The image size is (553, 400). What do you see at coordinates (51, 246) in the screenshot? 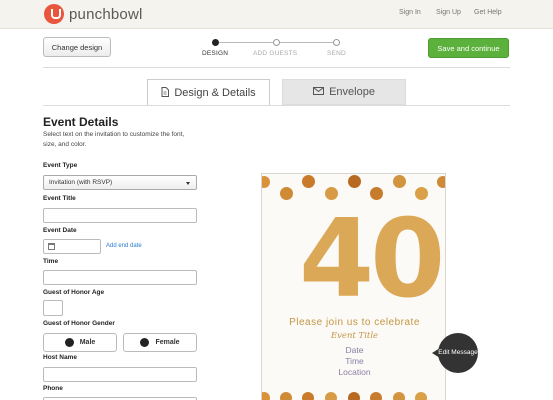
I see `calendar-icon` at bounding box center [51, 246].